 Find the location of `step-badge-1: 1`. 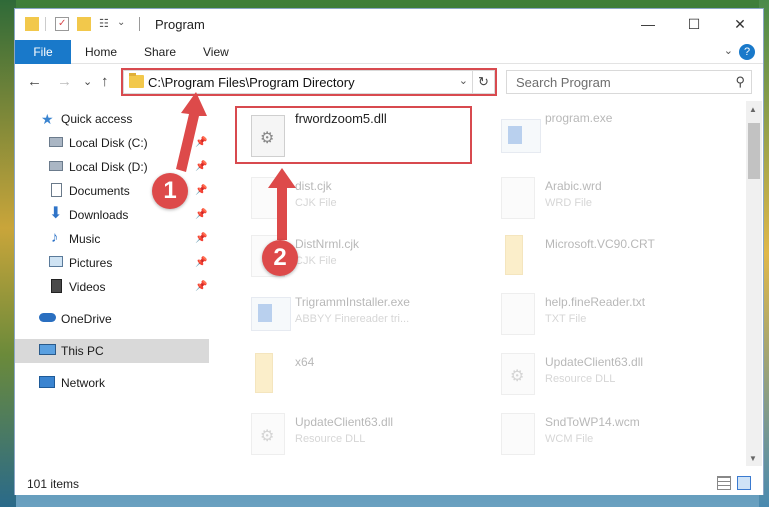

step-badge-1: 1 is located at coordinates (170, 191).